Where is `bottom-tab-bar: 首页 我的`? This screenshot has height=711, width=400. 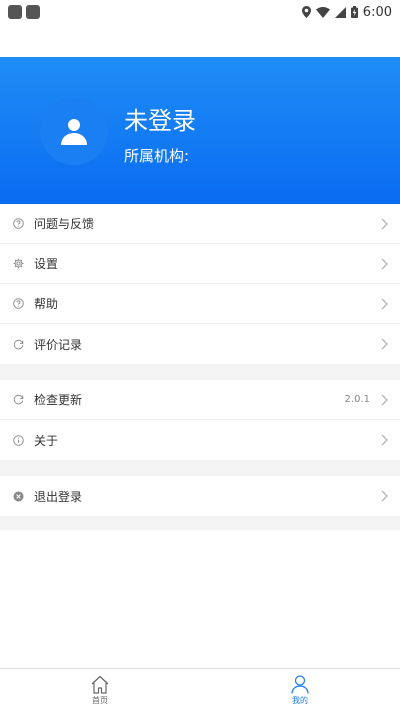
bottom-tab-bar: 首页 我的 is located at coordinates (200, 689).